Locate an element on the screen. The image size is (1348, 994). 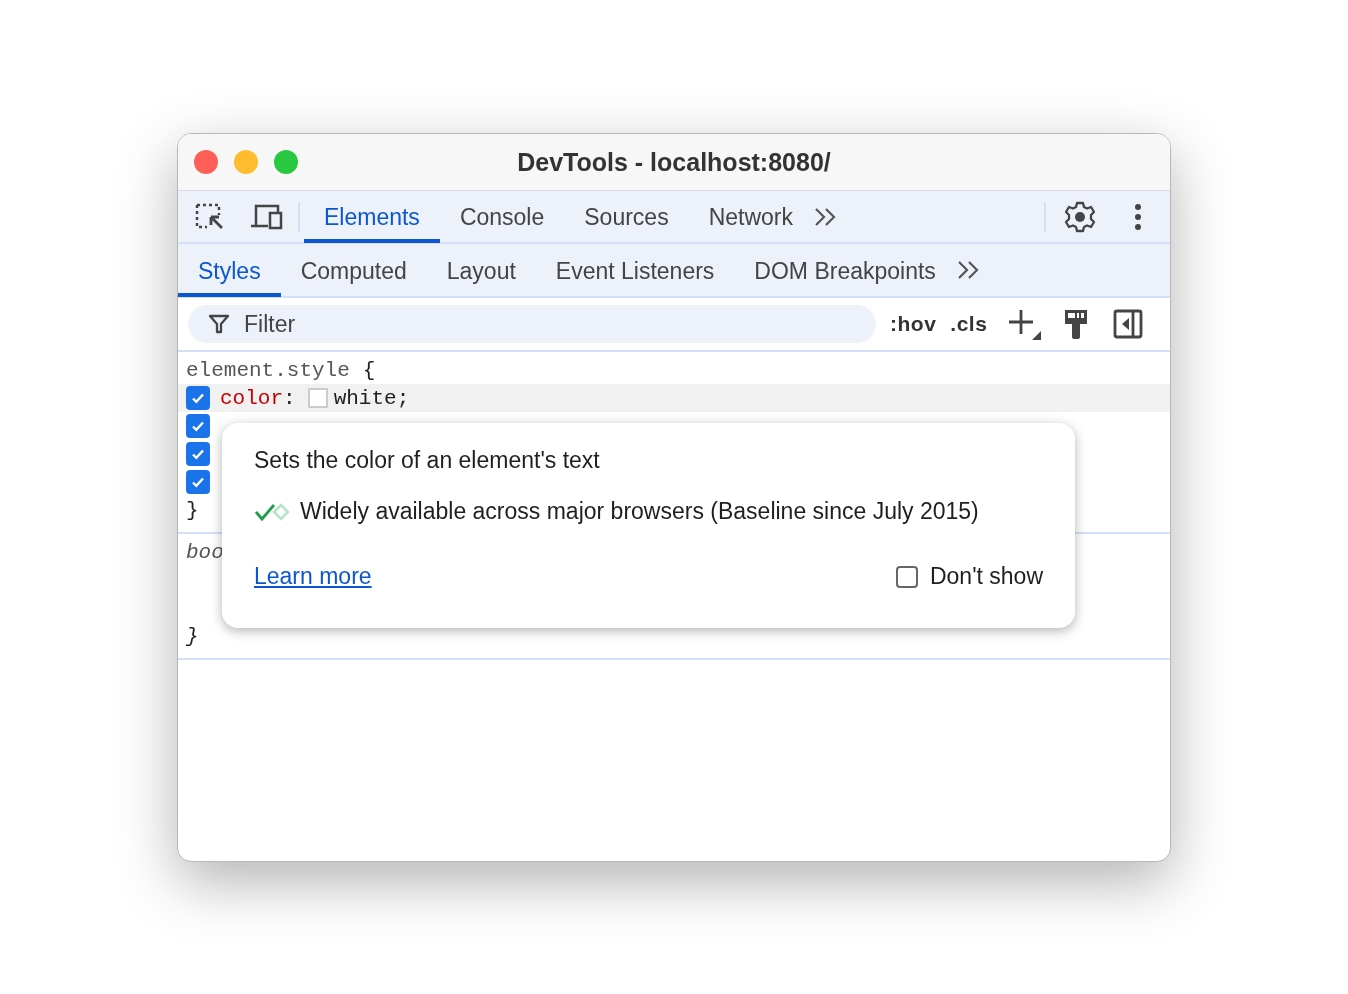
learn-more-link: Learn more is located at coordinates (313, 576).